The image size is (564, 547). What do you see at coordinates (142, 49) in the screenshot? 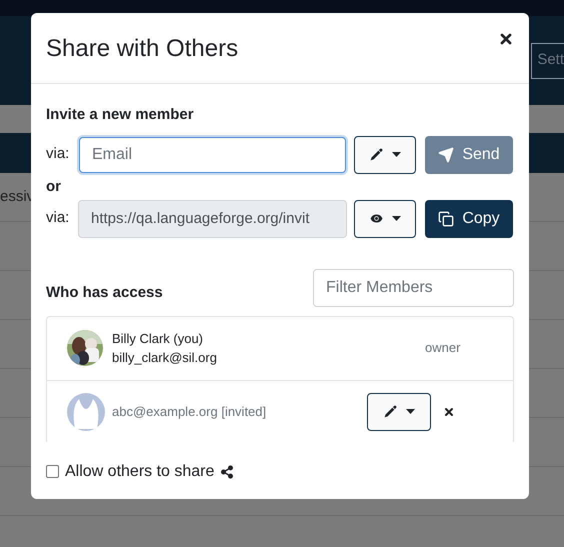
I see `dialog-title: Share with Others` at bounding box center [142, 49].